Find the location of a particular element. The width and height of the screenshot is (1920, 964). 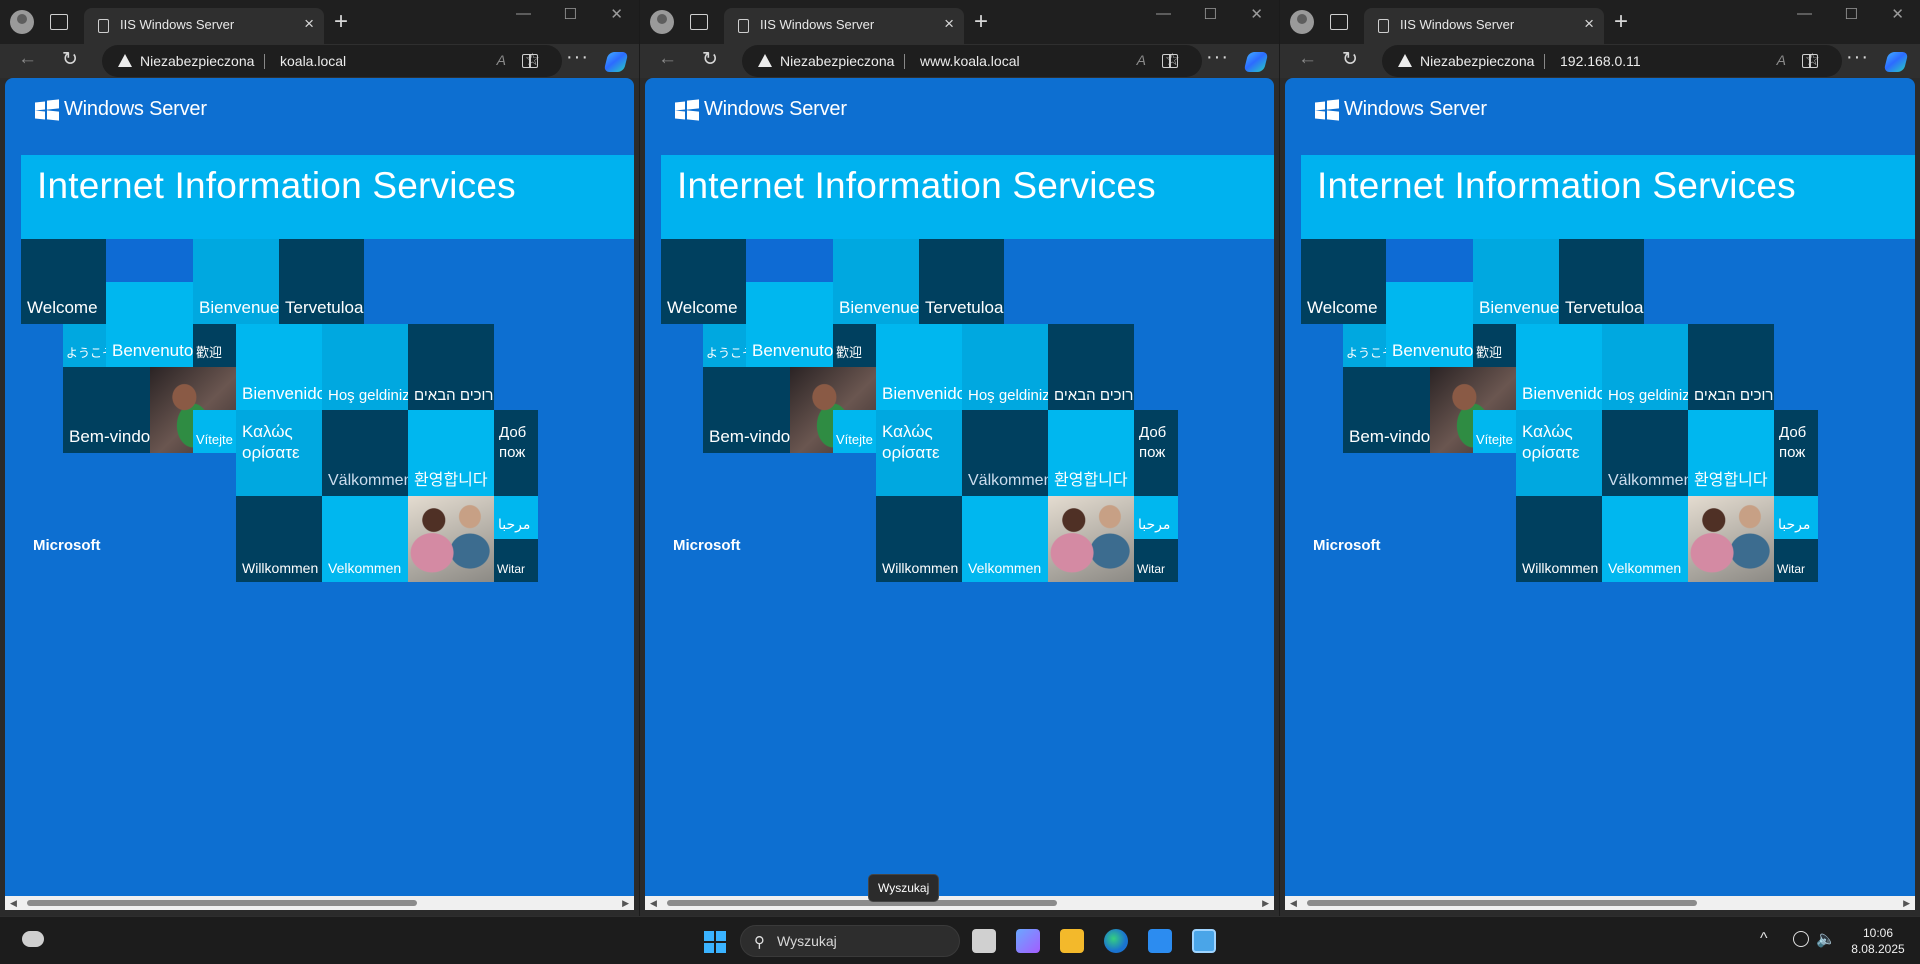

clock: 10:06 8.08.2025 is located at coordinates (1878, 941).